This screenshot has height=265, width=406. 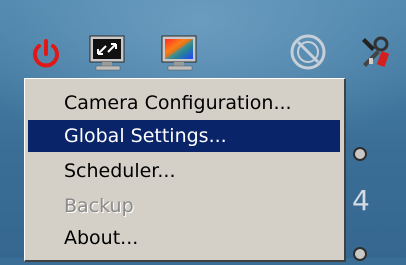 I want to click on disabled-circle-icon, so click(x=308, y=52).